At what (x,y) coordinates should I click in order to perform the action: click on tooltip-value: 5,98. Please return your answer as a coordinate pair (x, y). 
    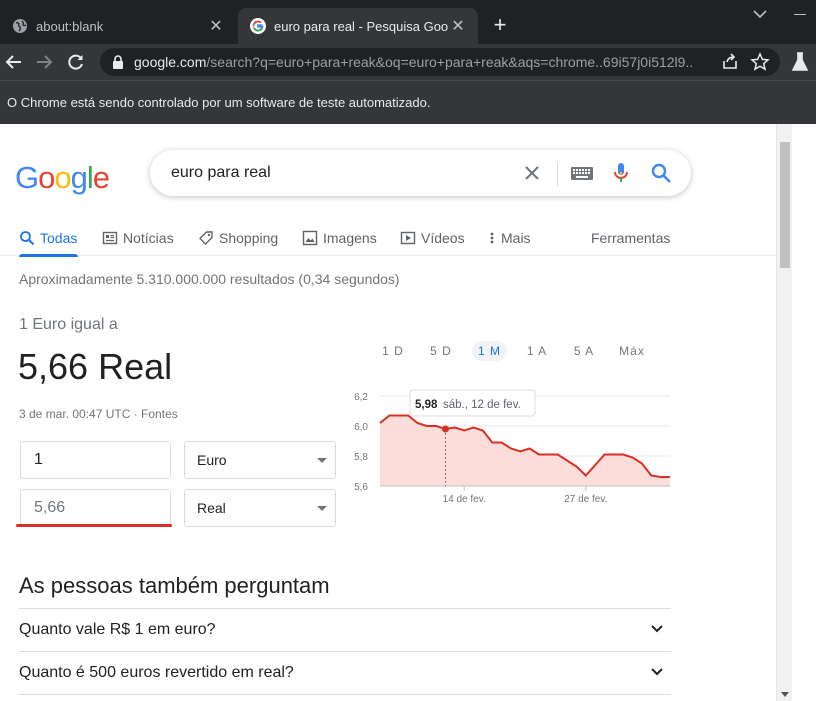
    Looking at the image, I should click on (426, 405).